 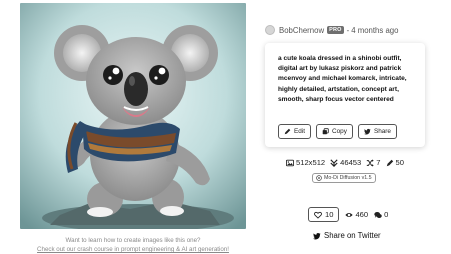 What do you see at coordinates (300, 131) in the screenshot?
I see `edit-button-label: Edit` at bounding box center [300, 131].